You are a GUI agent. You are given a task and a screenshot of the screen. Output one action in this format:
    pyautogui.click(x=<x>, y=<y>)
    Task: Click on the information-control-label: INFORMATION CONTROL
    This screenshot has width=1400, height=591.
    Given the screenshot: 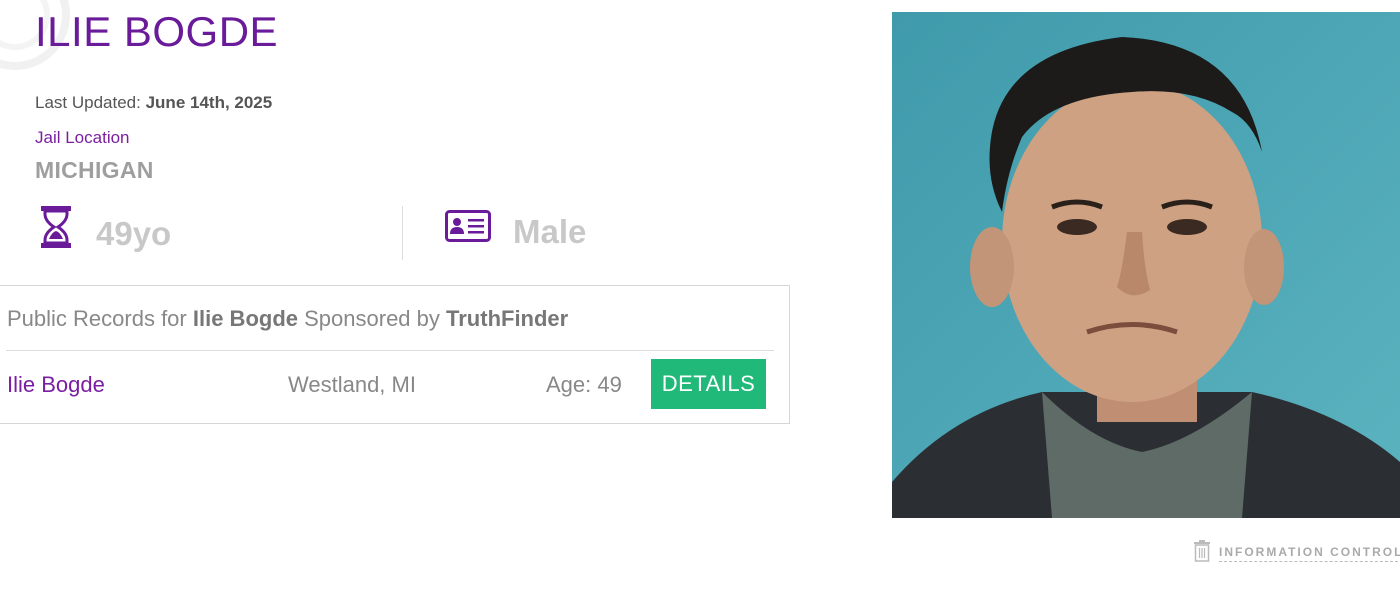 What is the action you would take?
    pyautogui.click(x=1309, y=553)
    